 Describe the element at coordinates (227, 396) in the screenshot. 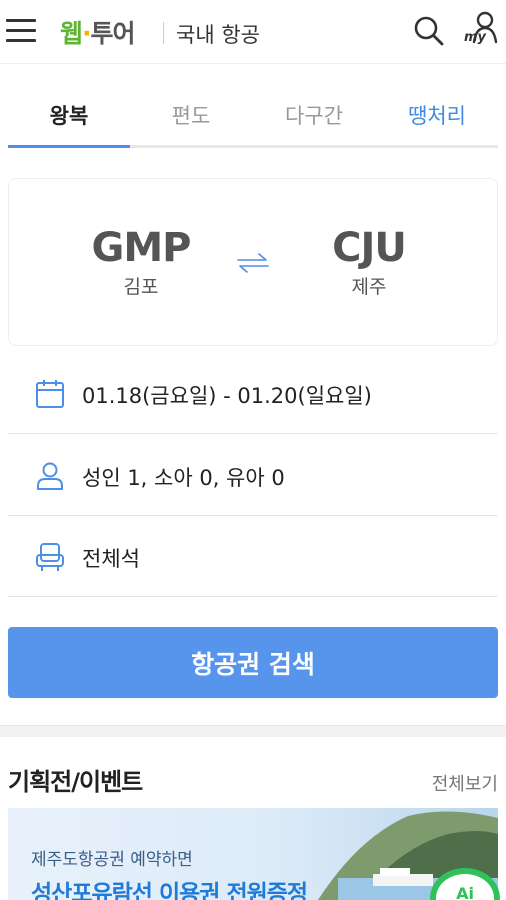

I see `date-range-text: 01.18(금요일) - 01.20(일요일)` at that location.